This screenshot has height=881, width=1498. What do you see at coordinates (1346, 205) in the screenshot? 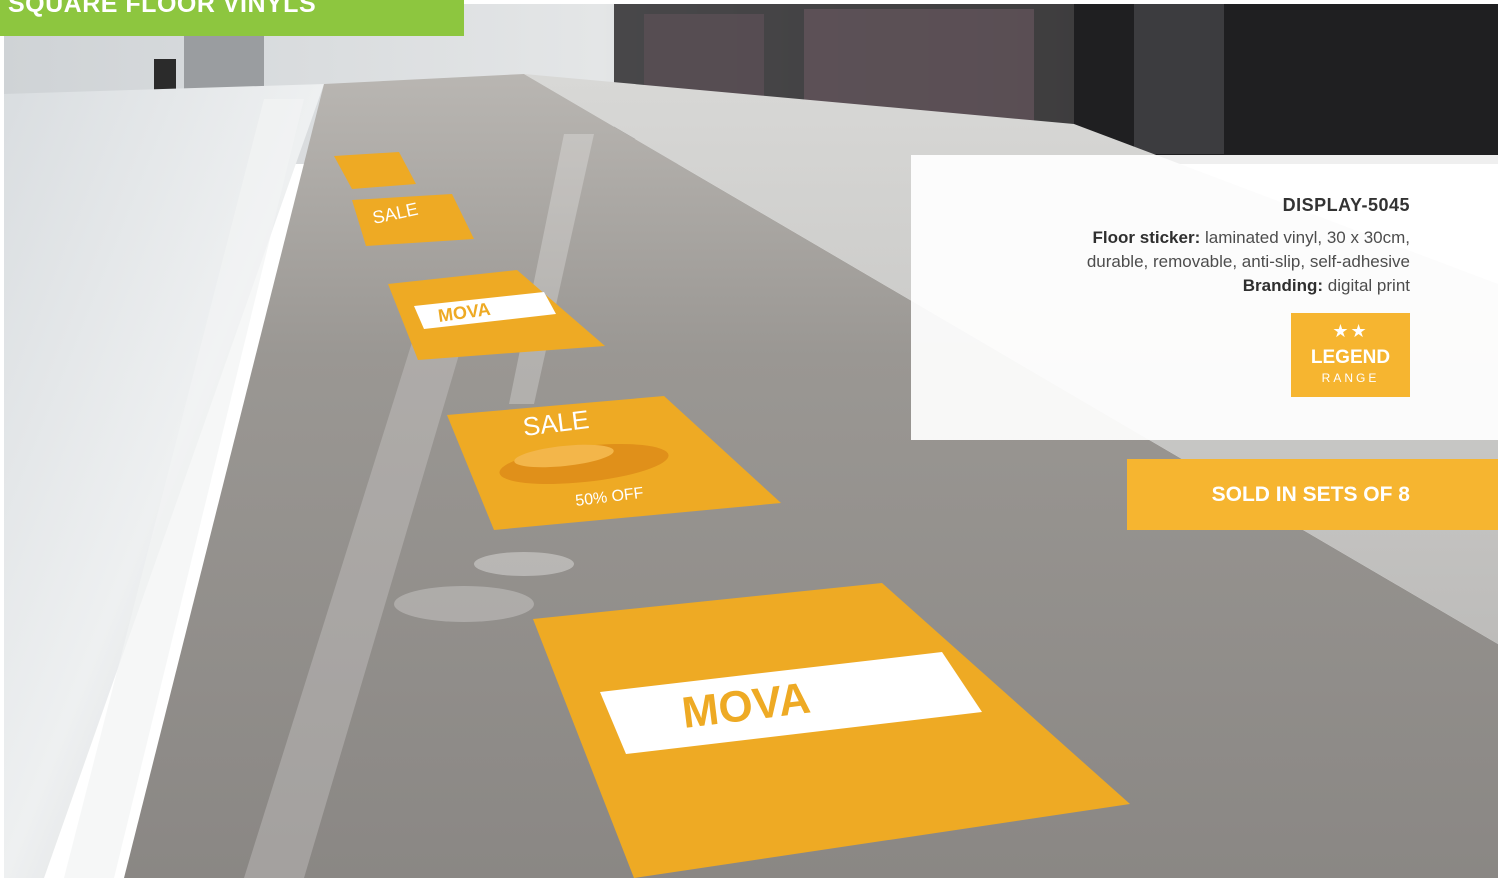
I see `product-code: DISPLAY-5045` at bounding box center [1346, 205].